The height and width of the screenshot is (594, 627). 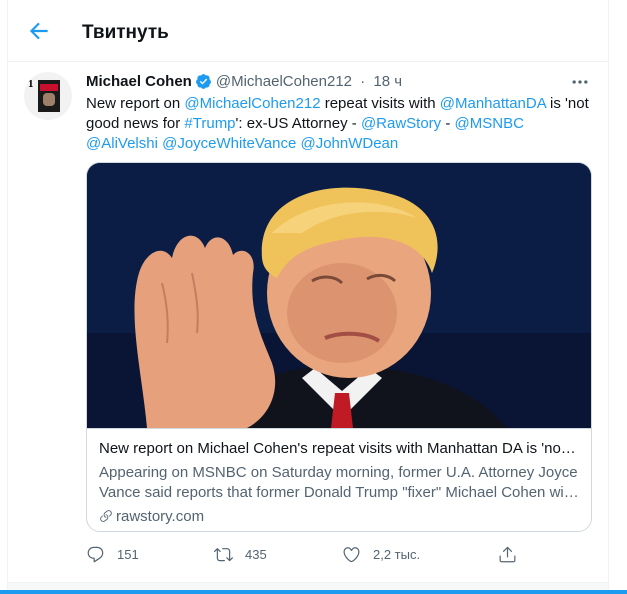 I want to click on avatar-book-band, so click(x=49, y=87).